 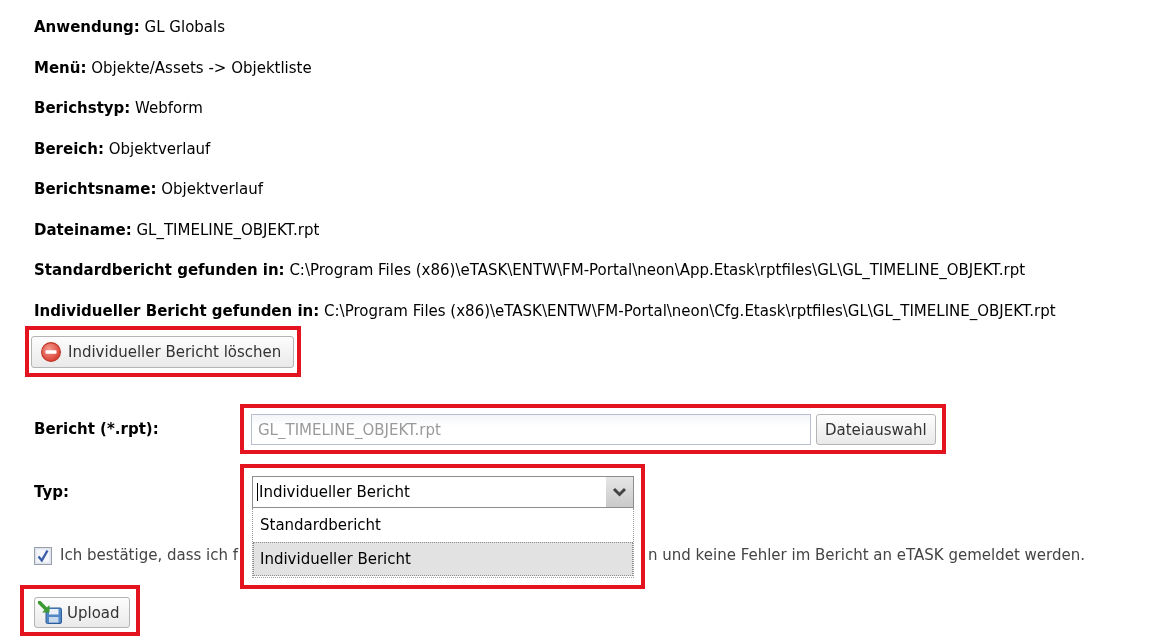 What do you see at coordinates (866, 555) in the screenshot?
I see `confirmation-text: n und keine Fehler im Bericht an eTASK gemeldet werden.` at bounding box center [866, 555].